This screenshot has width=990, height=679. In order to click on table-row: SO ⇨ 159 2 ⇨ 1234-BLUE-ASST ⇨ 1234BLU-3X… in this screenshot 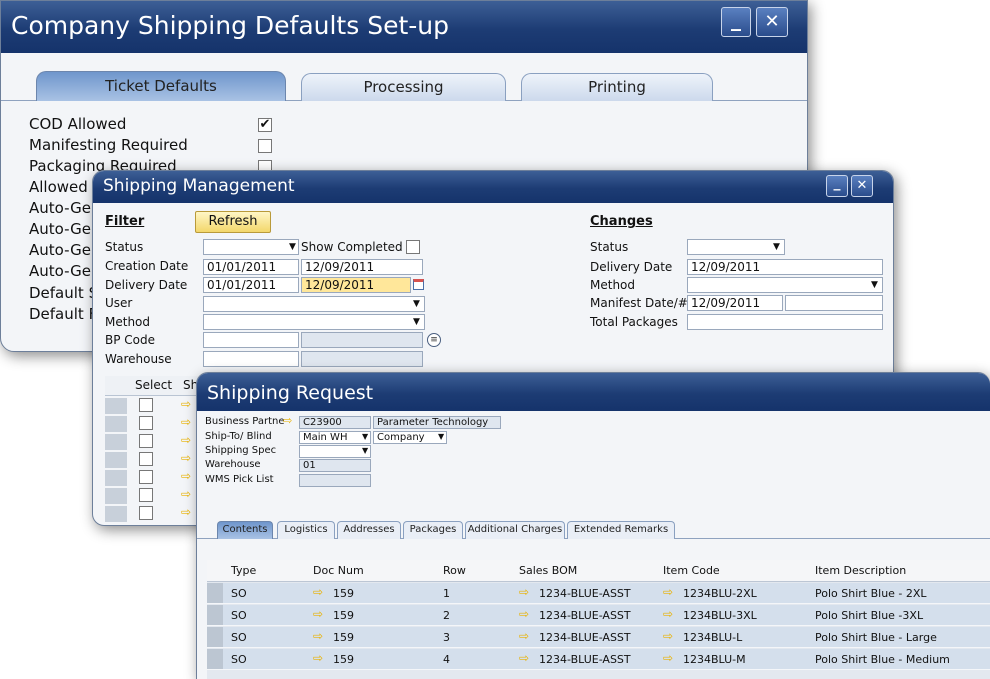, I will do `click(598, 615)`.